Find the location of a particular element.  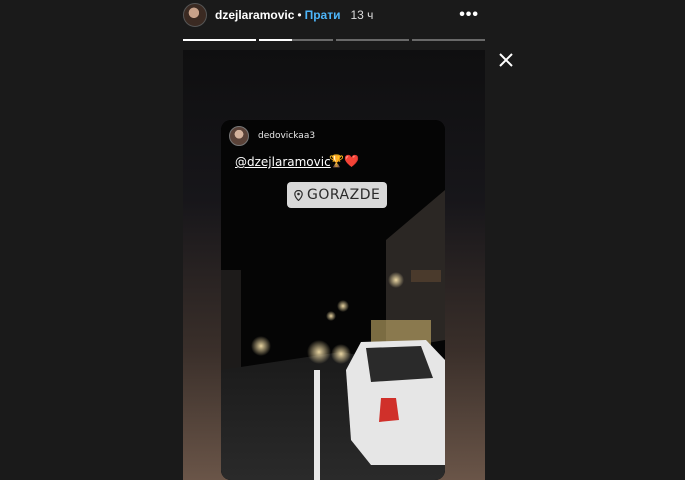

profile-avatar is located at coordinates (195, 15).